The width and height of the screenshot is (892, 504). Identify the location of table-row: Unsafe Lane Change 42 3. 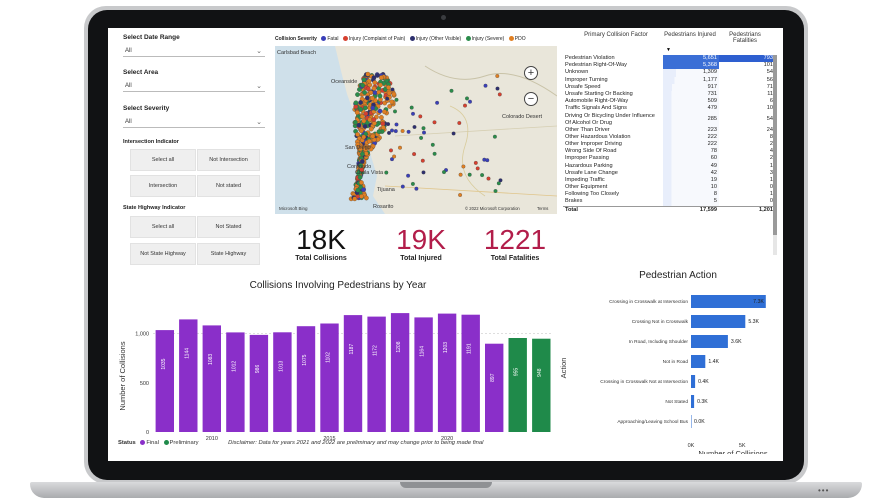
(669, 173).